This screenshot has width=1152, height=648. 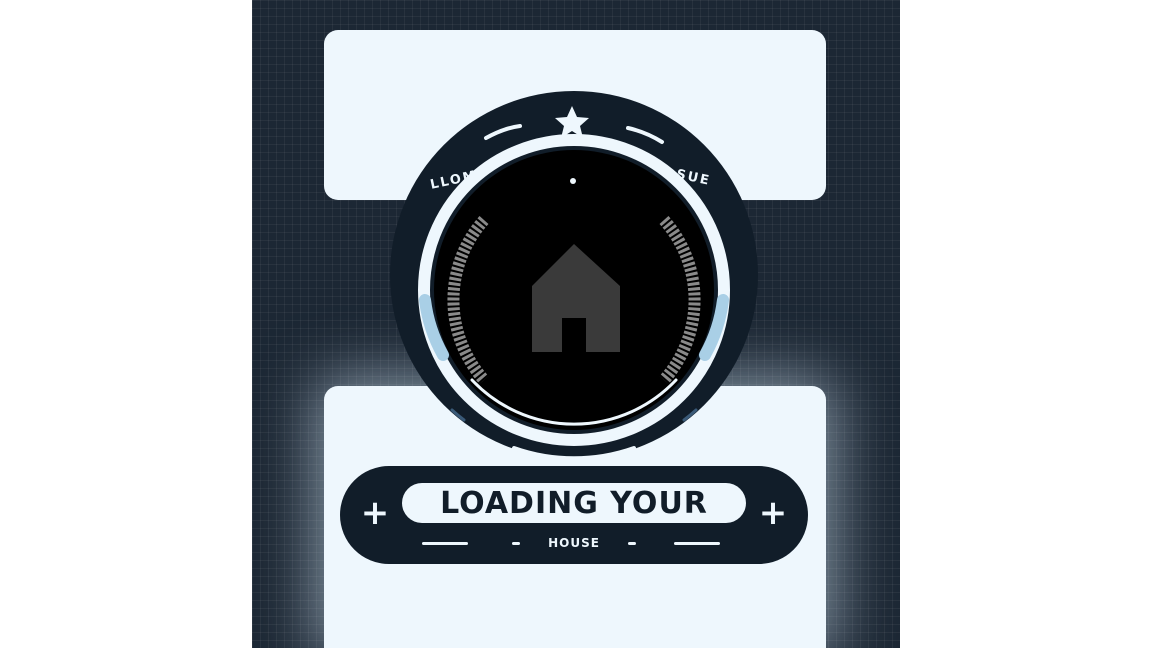 I want to click on loading-title: LOADING YOUR, so click(x=574, y=503).